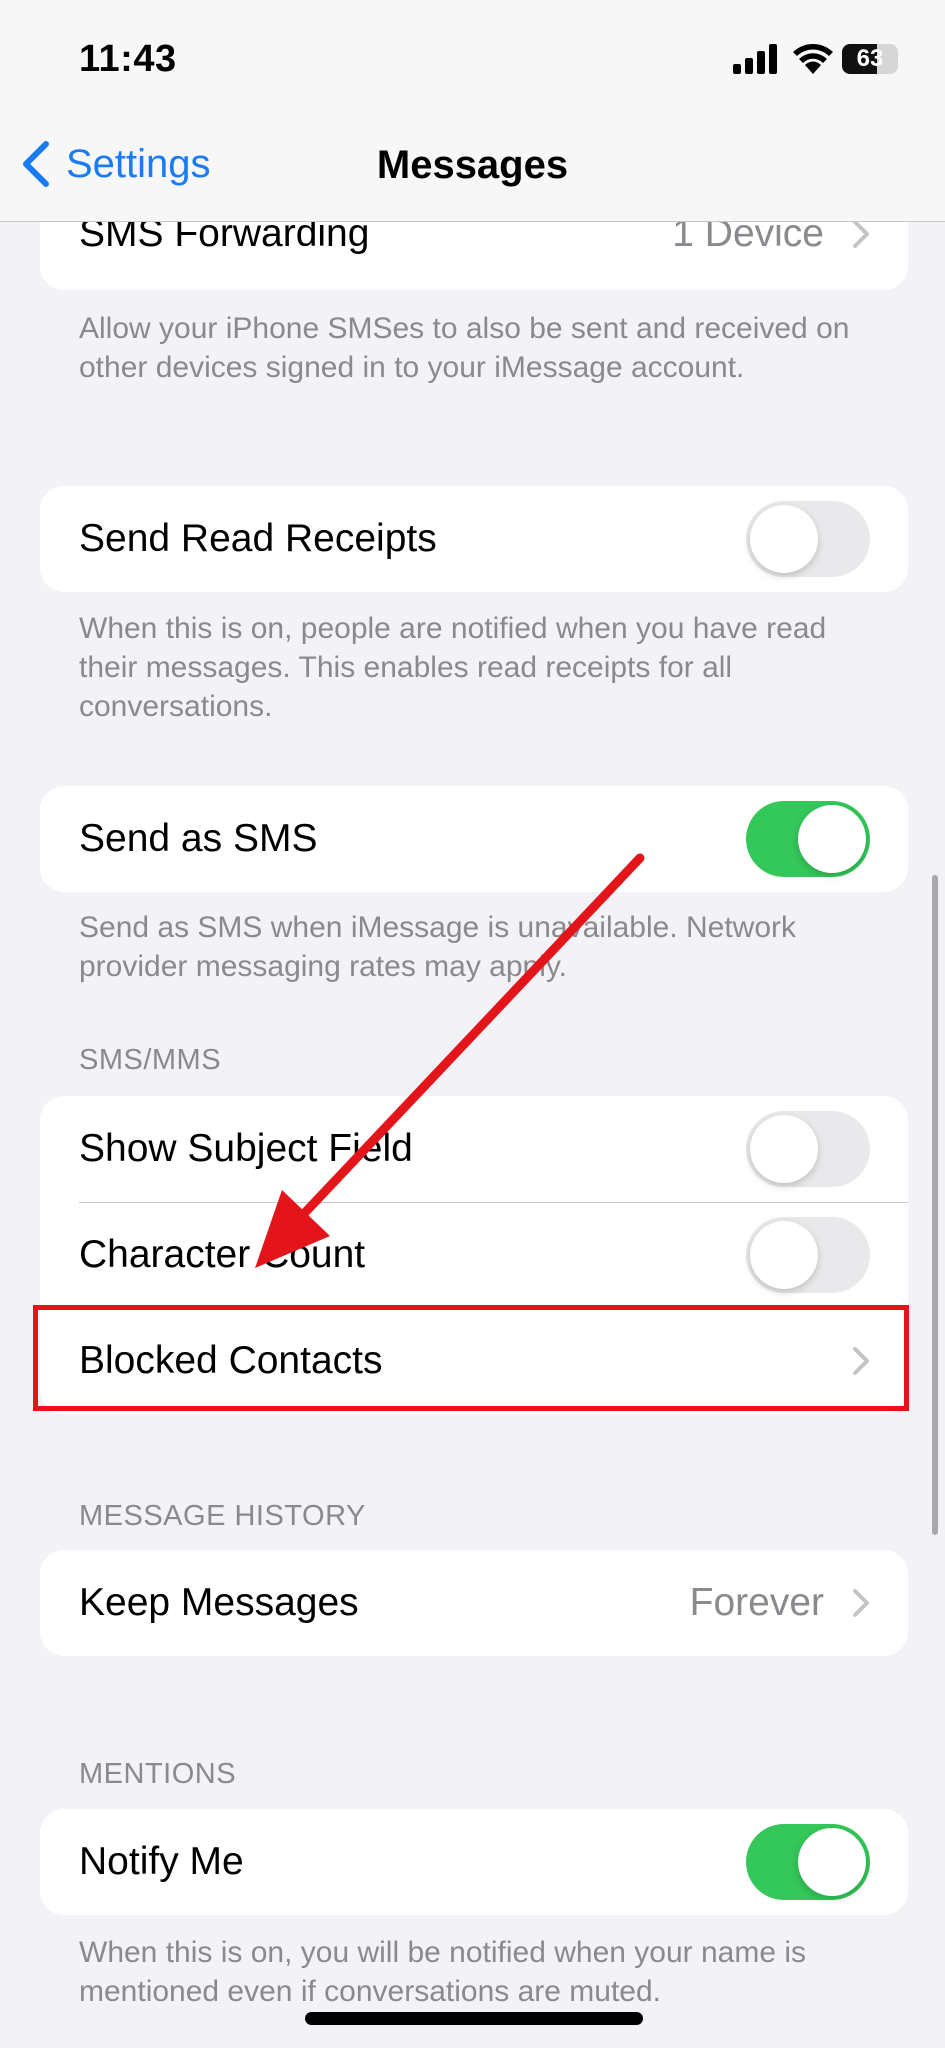 The height and width of the screenshot is (2048, 945). I want to click on keep-messages-value: Forever, so click(756, 1602).